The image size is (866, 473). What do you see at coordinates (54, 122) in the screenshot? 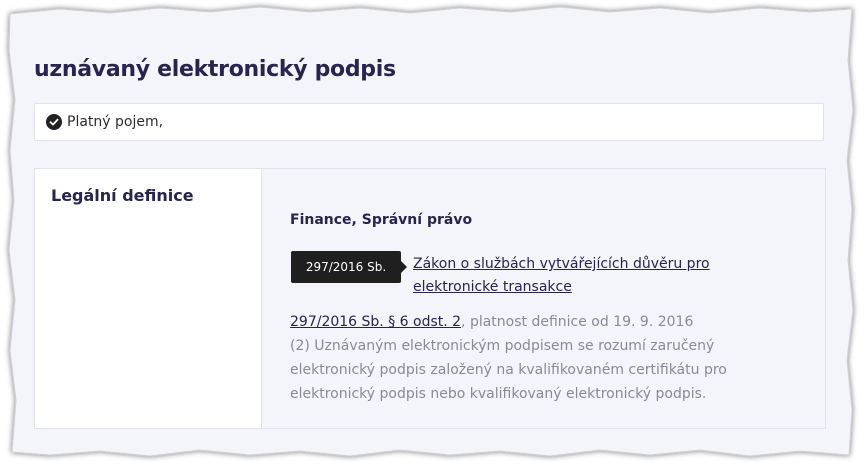
I see `check-circle-icon` at bounding box center [54, 122].